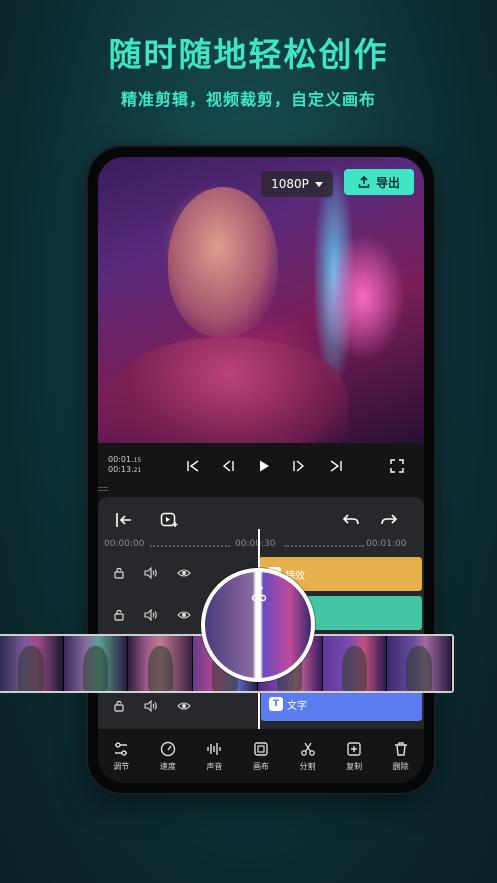  I want to click on tool-delete: 删除, so click(401, 756).